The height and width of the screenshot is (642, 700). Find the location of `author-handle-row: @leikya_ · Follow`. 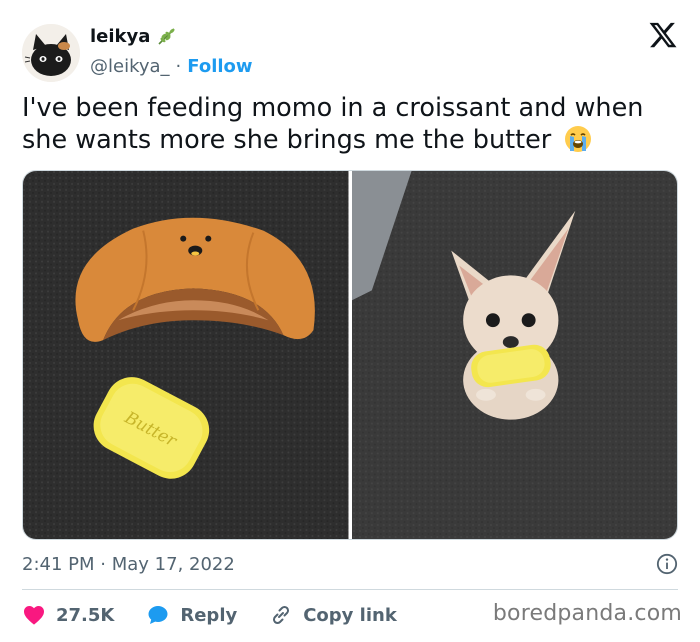

author-handle-row: @leikya_ · Follow is located at coordinates (171, 66).